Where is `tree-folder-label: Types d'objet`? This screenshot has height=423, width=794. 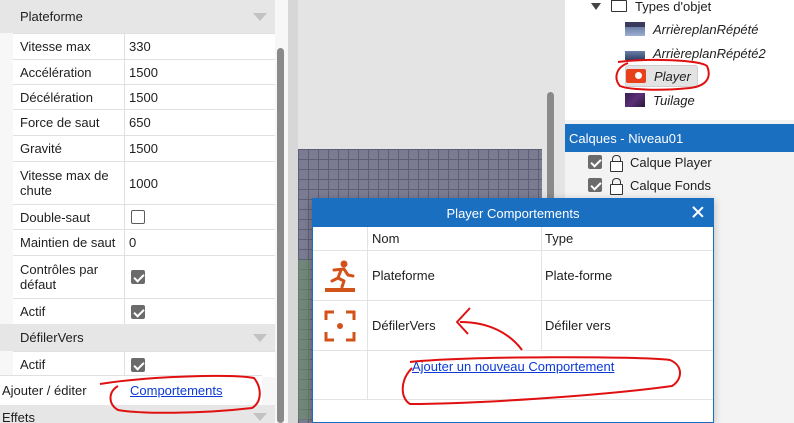 tree-folder-label: Types d'objet is located at coordinates (673, 7).